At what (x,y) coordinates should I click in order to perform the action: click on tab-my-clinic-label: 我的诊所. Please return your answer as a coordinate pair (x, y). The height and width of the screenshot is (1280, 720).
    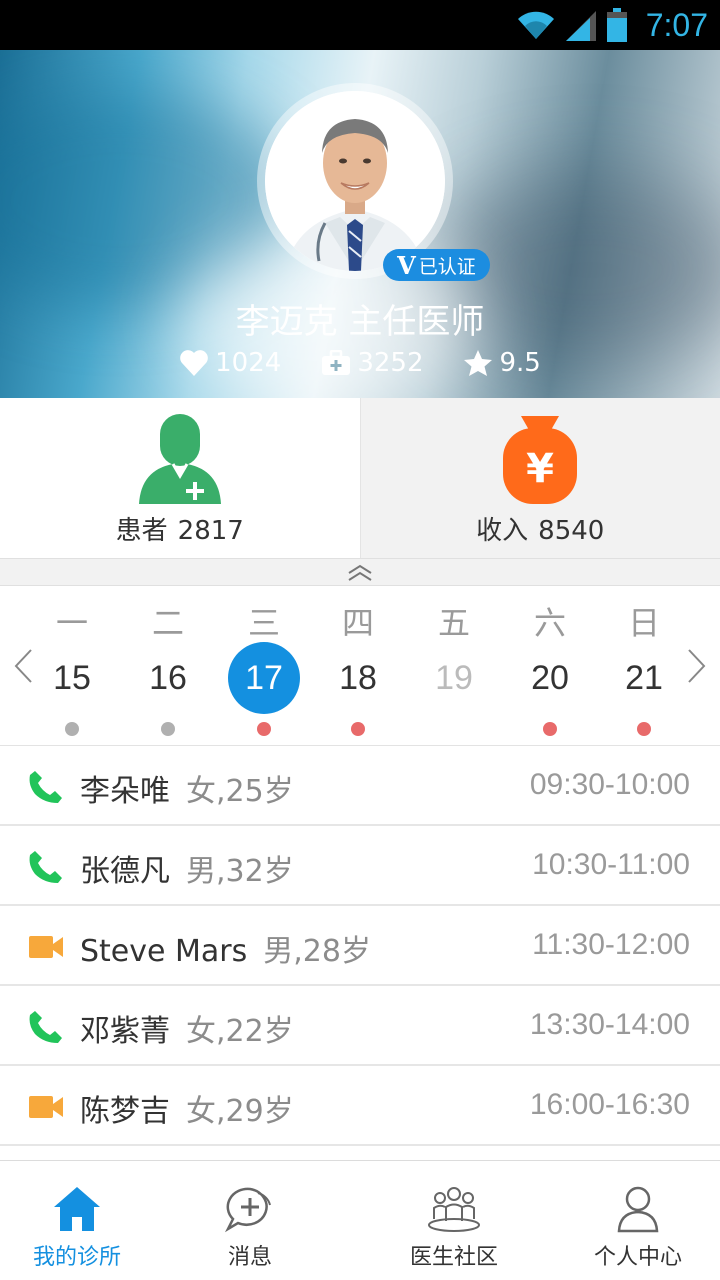
    Looking at the image, I should click on (76, 1257).